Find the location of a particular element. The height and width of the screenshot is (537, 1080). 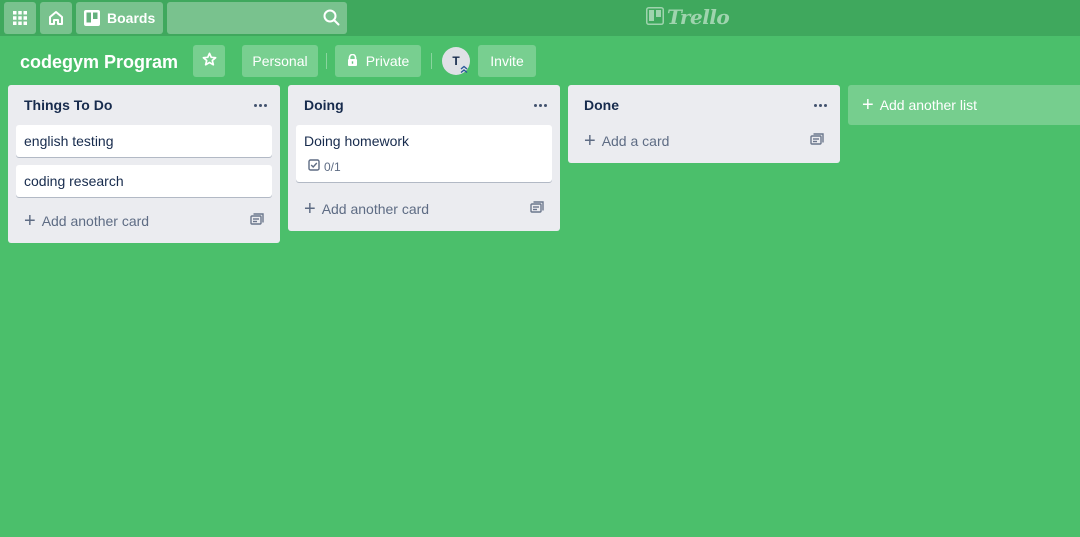

board-title: codegym Program is located at coordinates (99, 62).